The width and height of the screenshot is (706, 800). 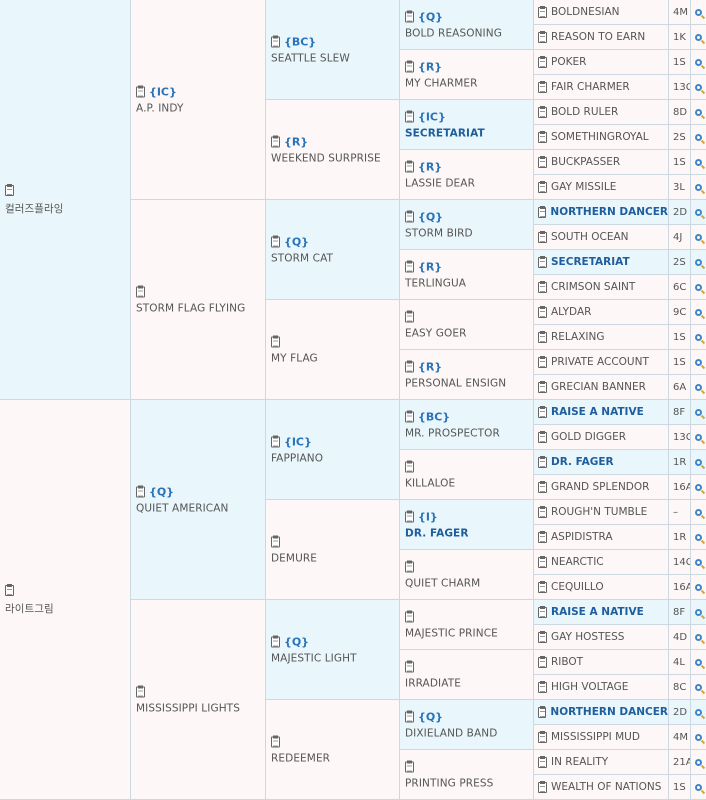 I want to click on horse-name-link: STORM BIRD, so click(x=439, y=233).